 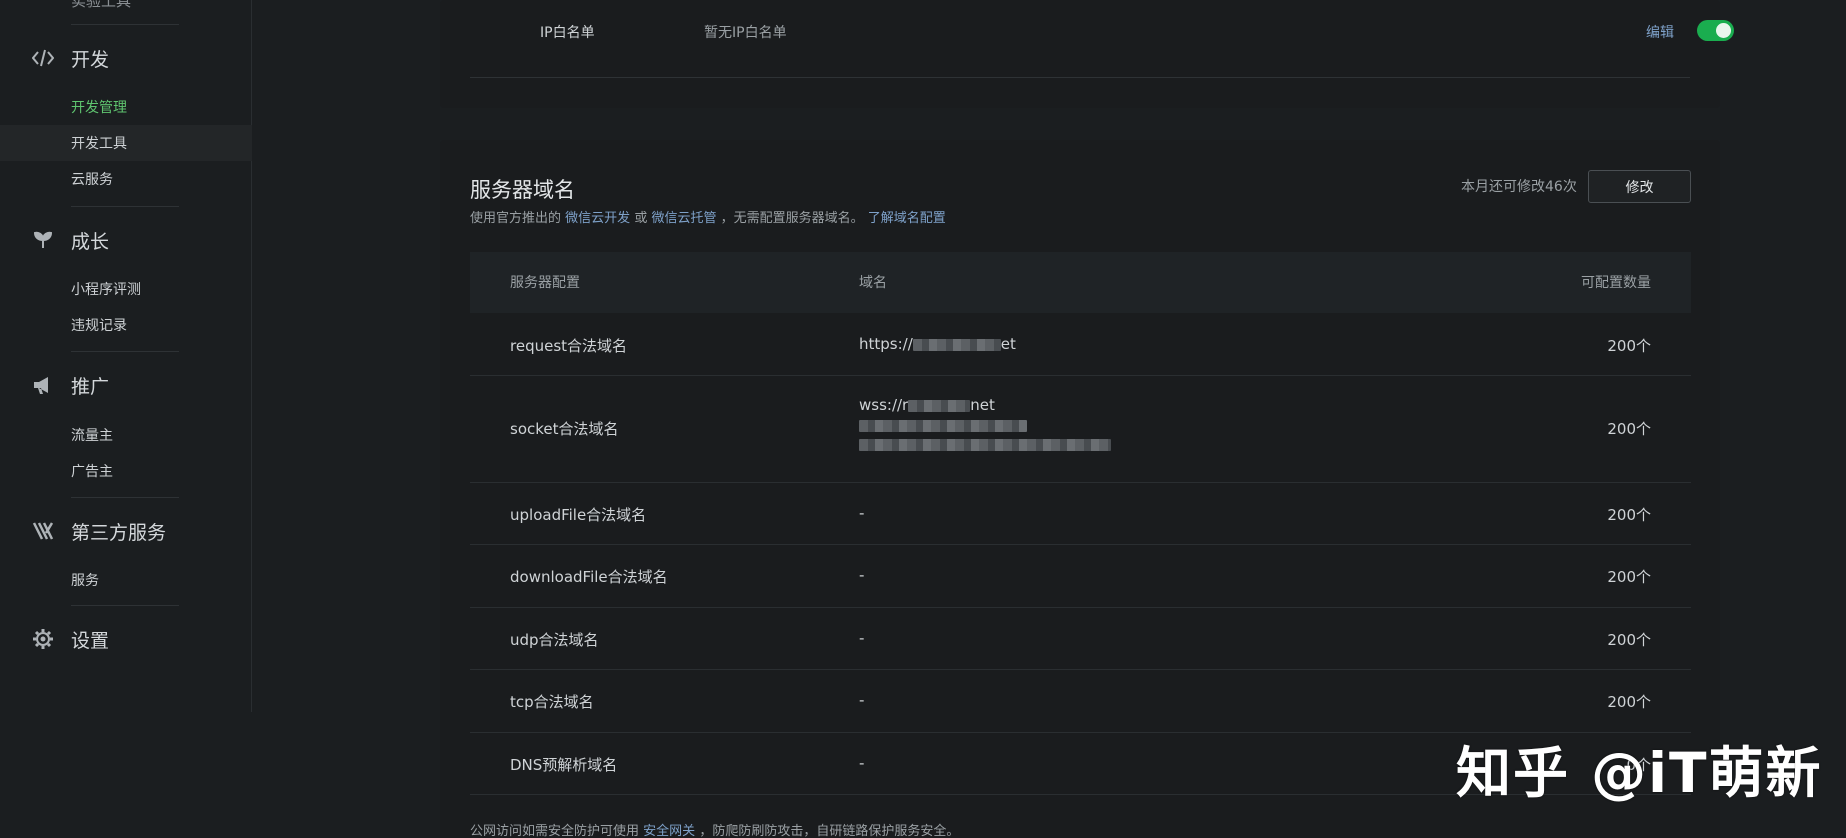 What do you see at coordinates (589, 577) in the screenshot?
I see `row-config-name: downloadFile合法域名` at bounding box center [589, 577].